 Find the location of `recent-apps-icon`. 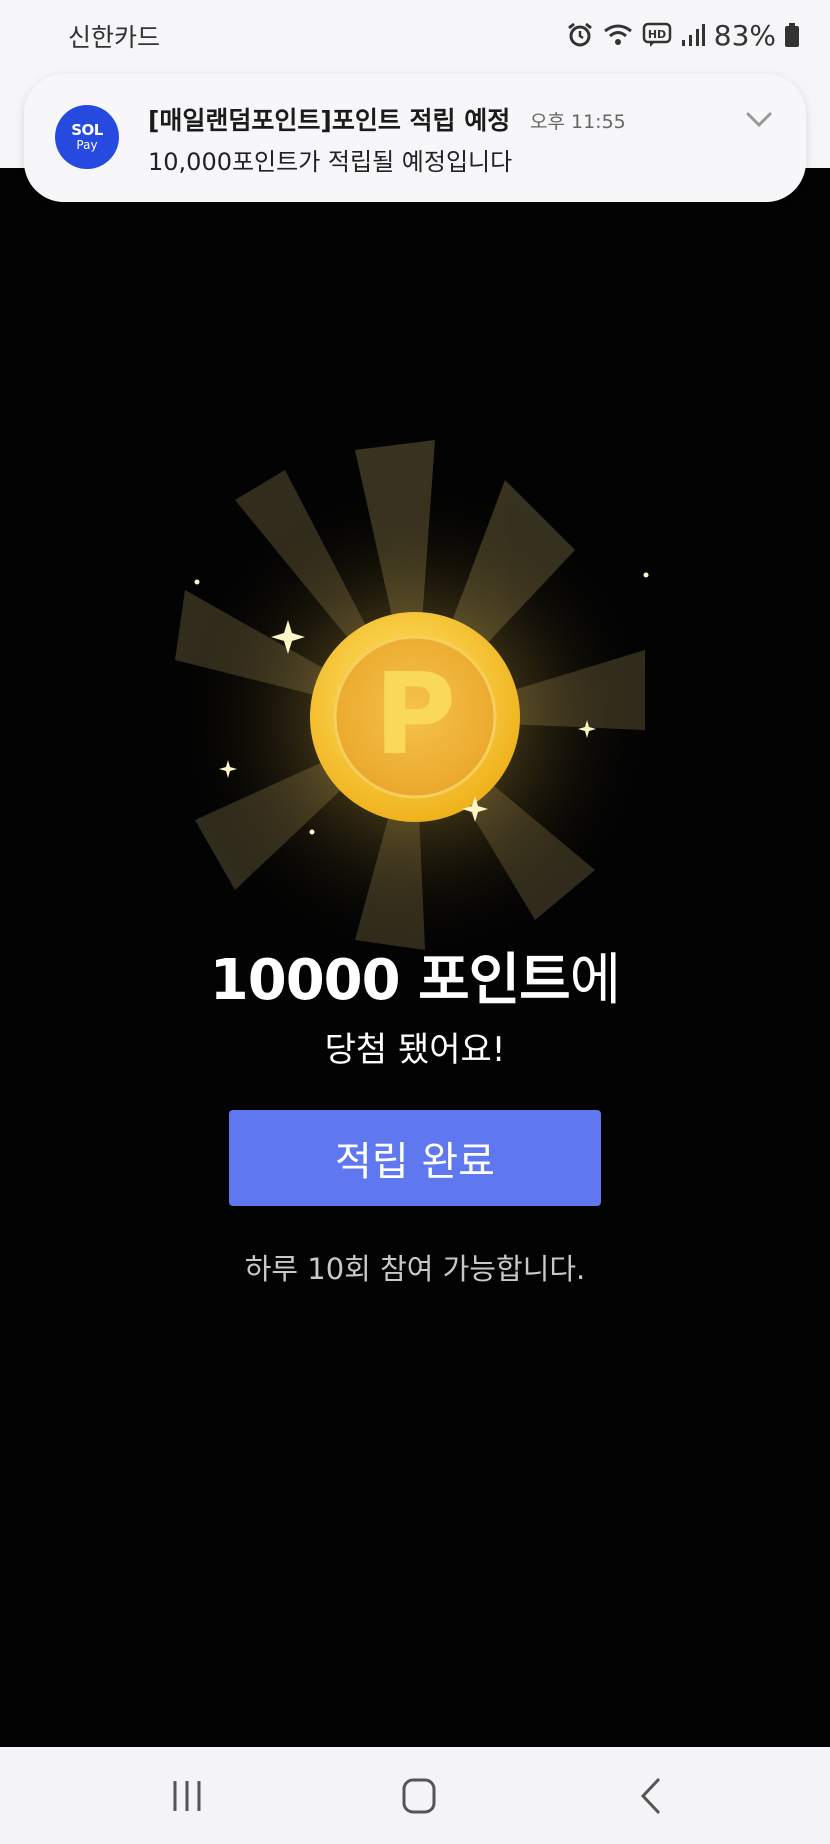

recent-apps-icon is located at coordinates (187, 1796).